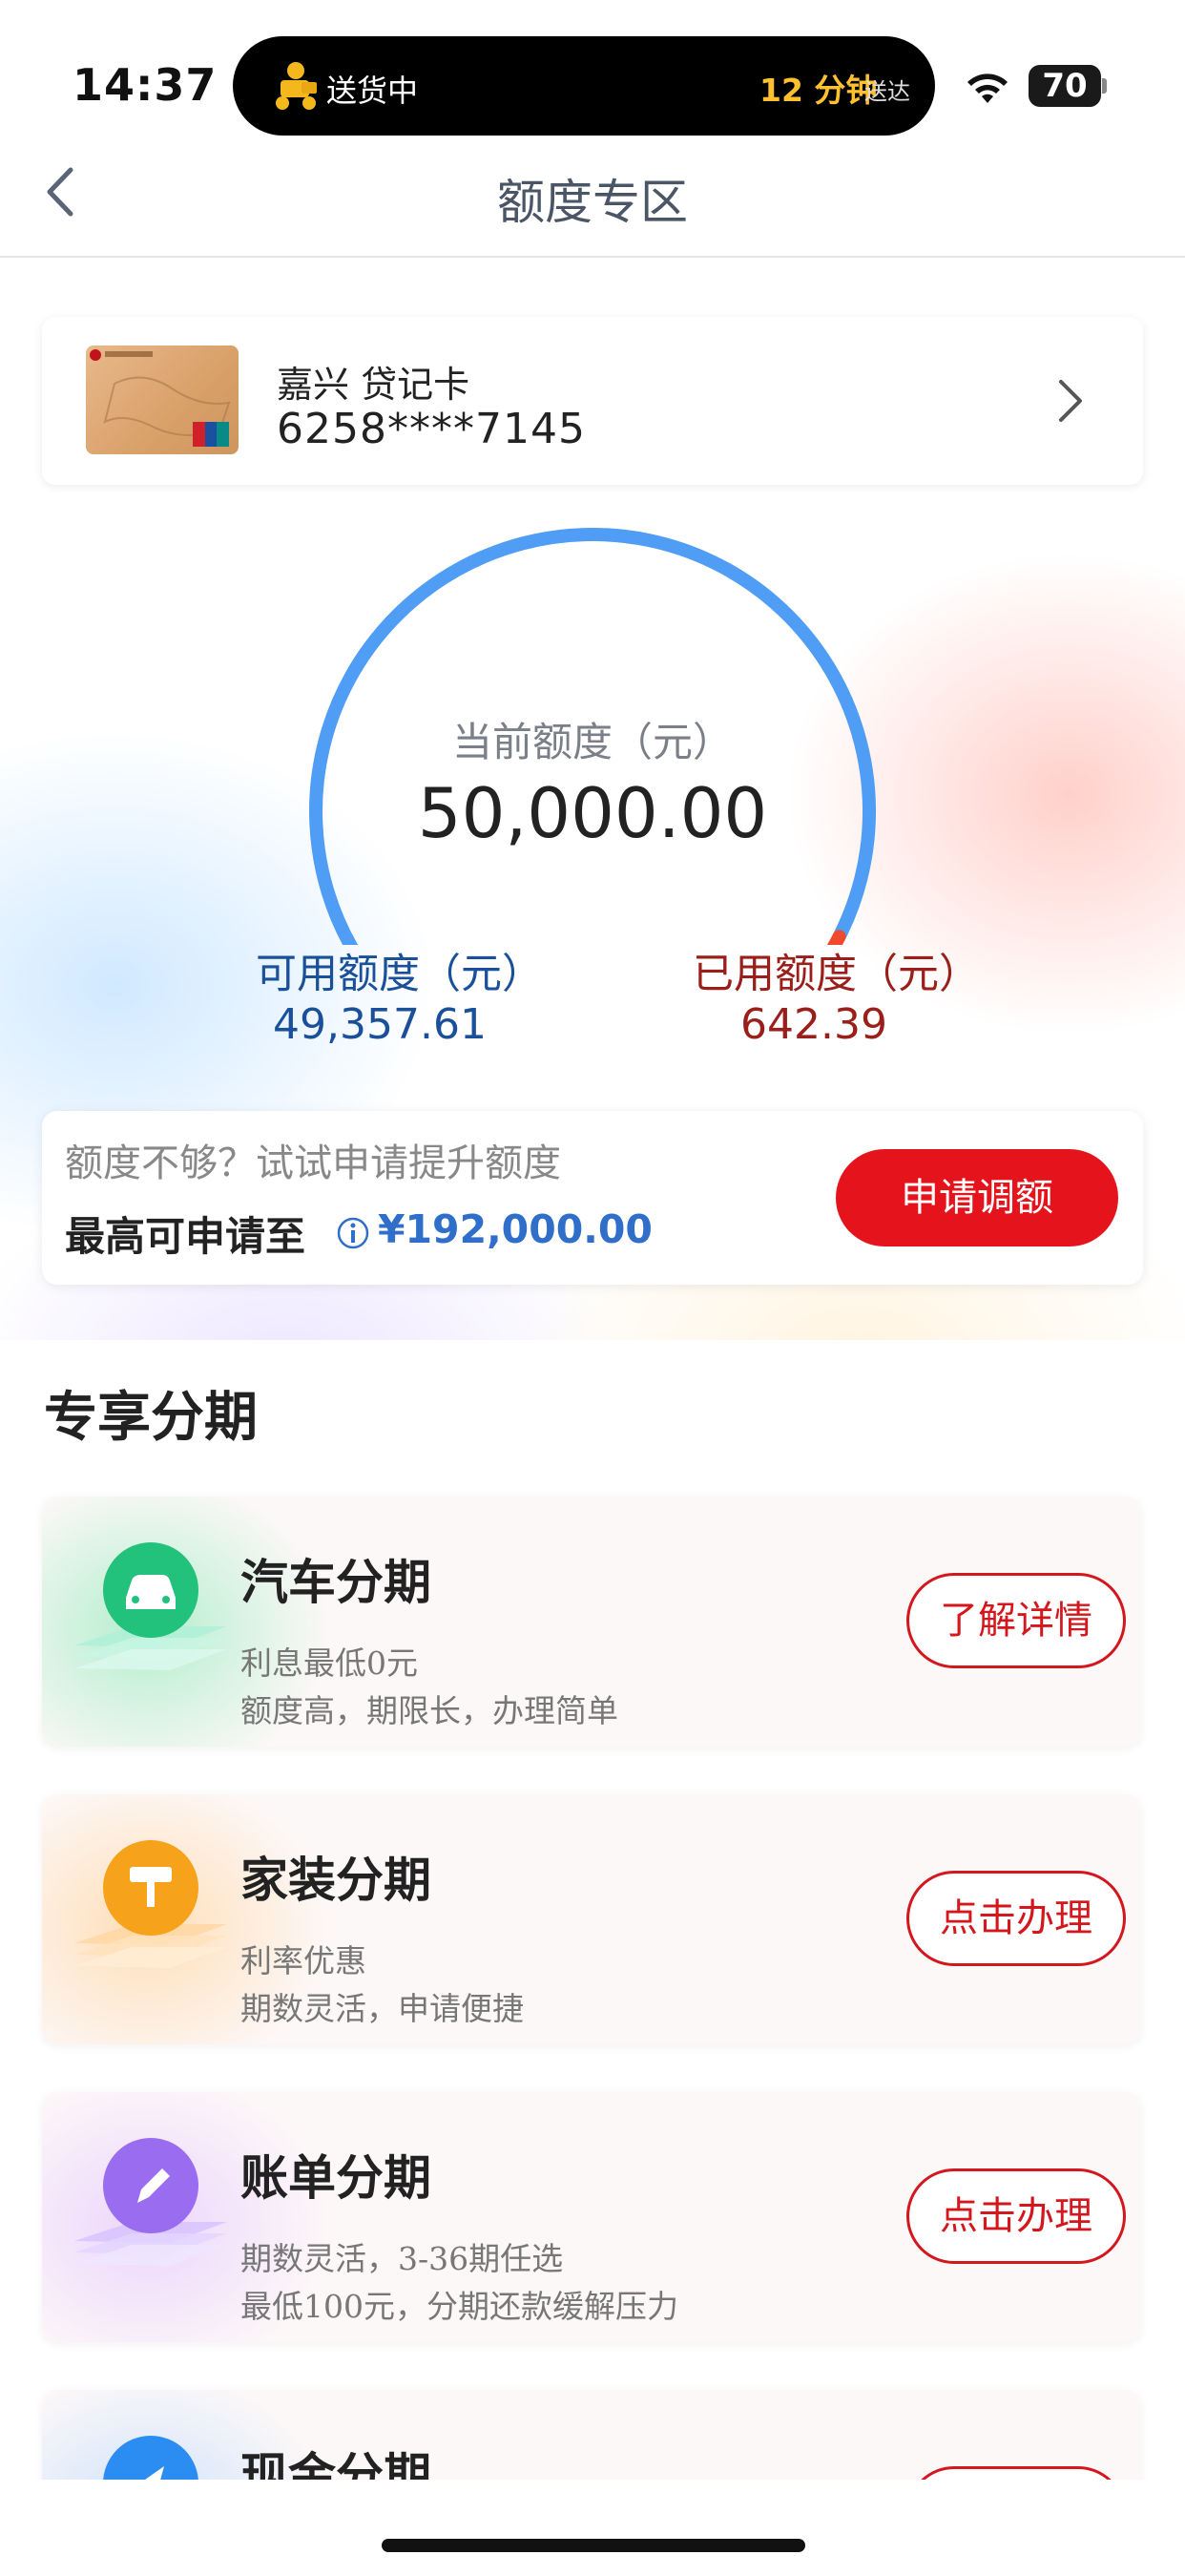 Image resolution: width=1185 pixels, height=2576 pixels. I want to click on apply-adjust-limit-button: 申请调额, so click(977, 1197).